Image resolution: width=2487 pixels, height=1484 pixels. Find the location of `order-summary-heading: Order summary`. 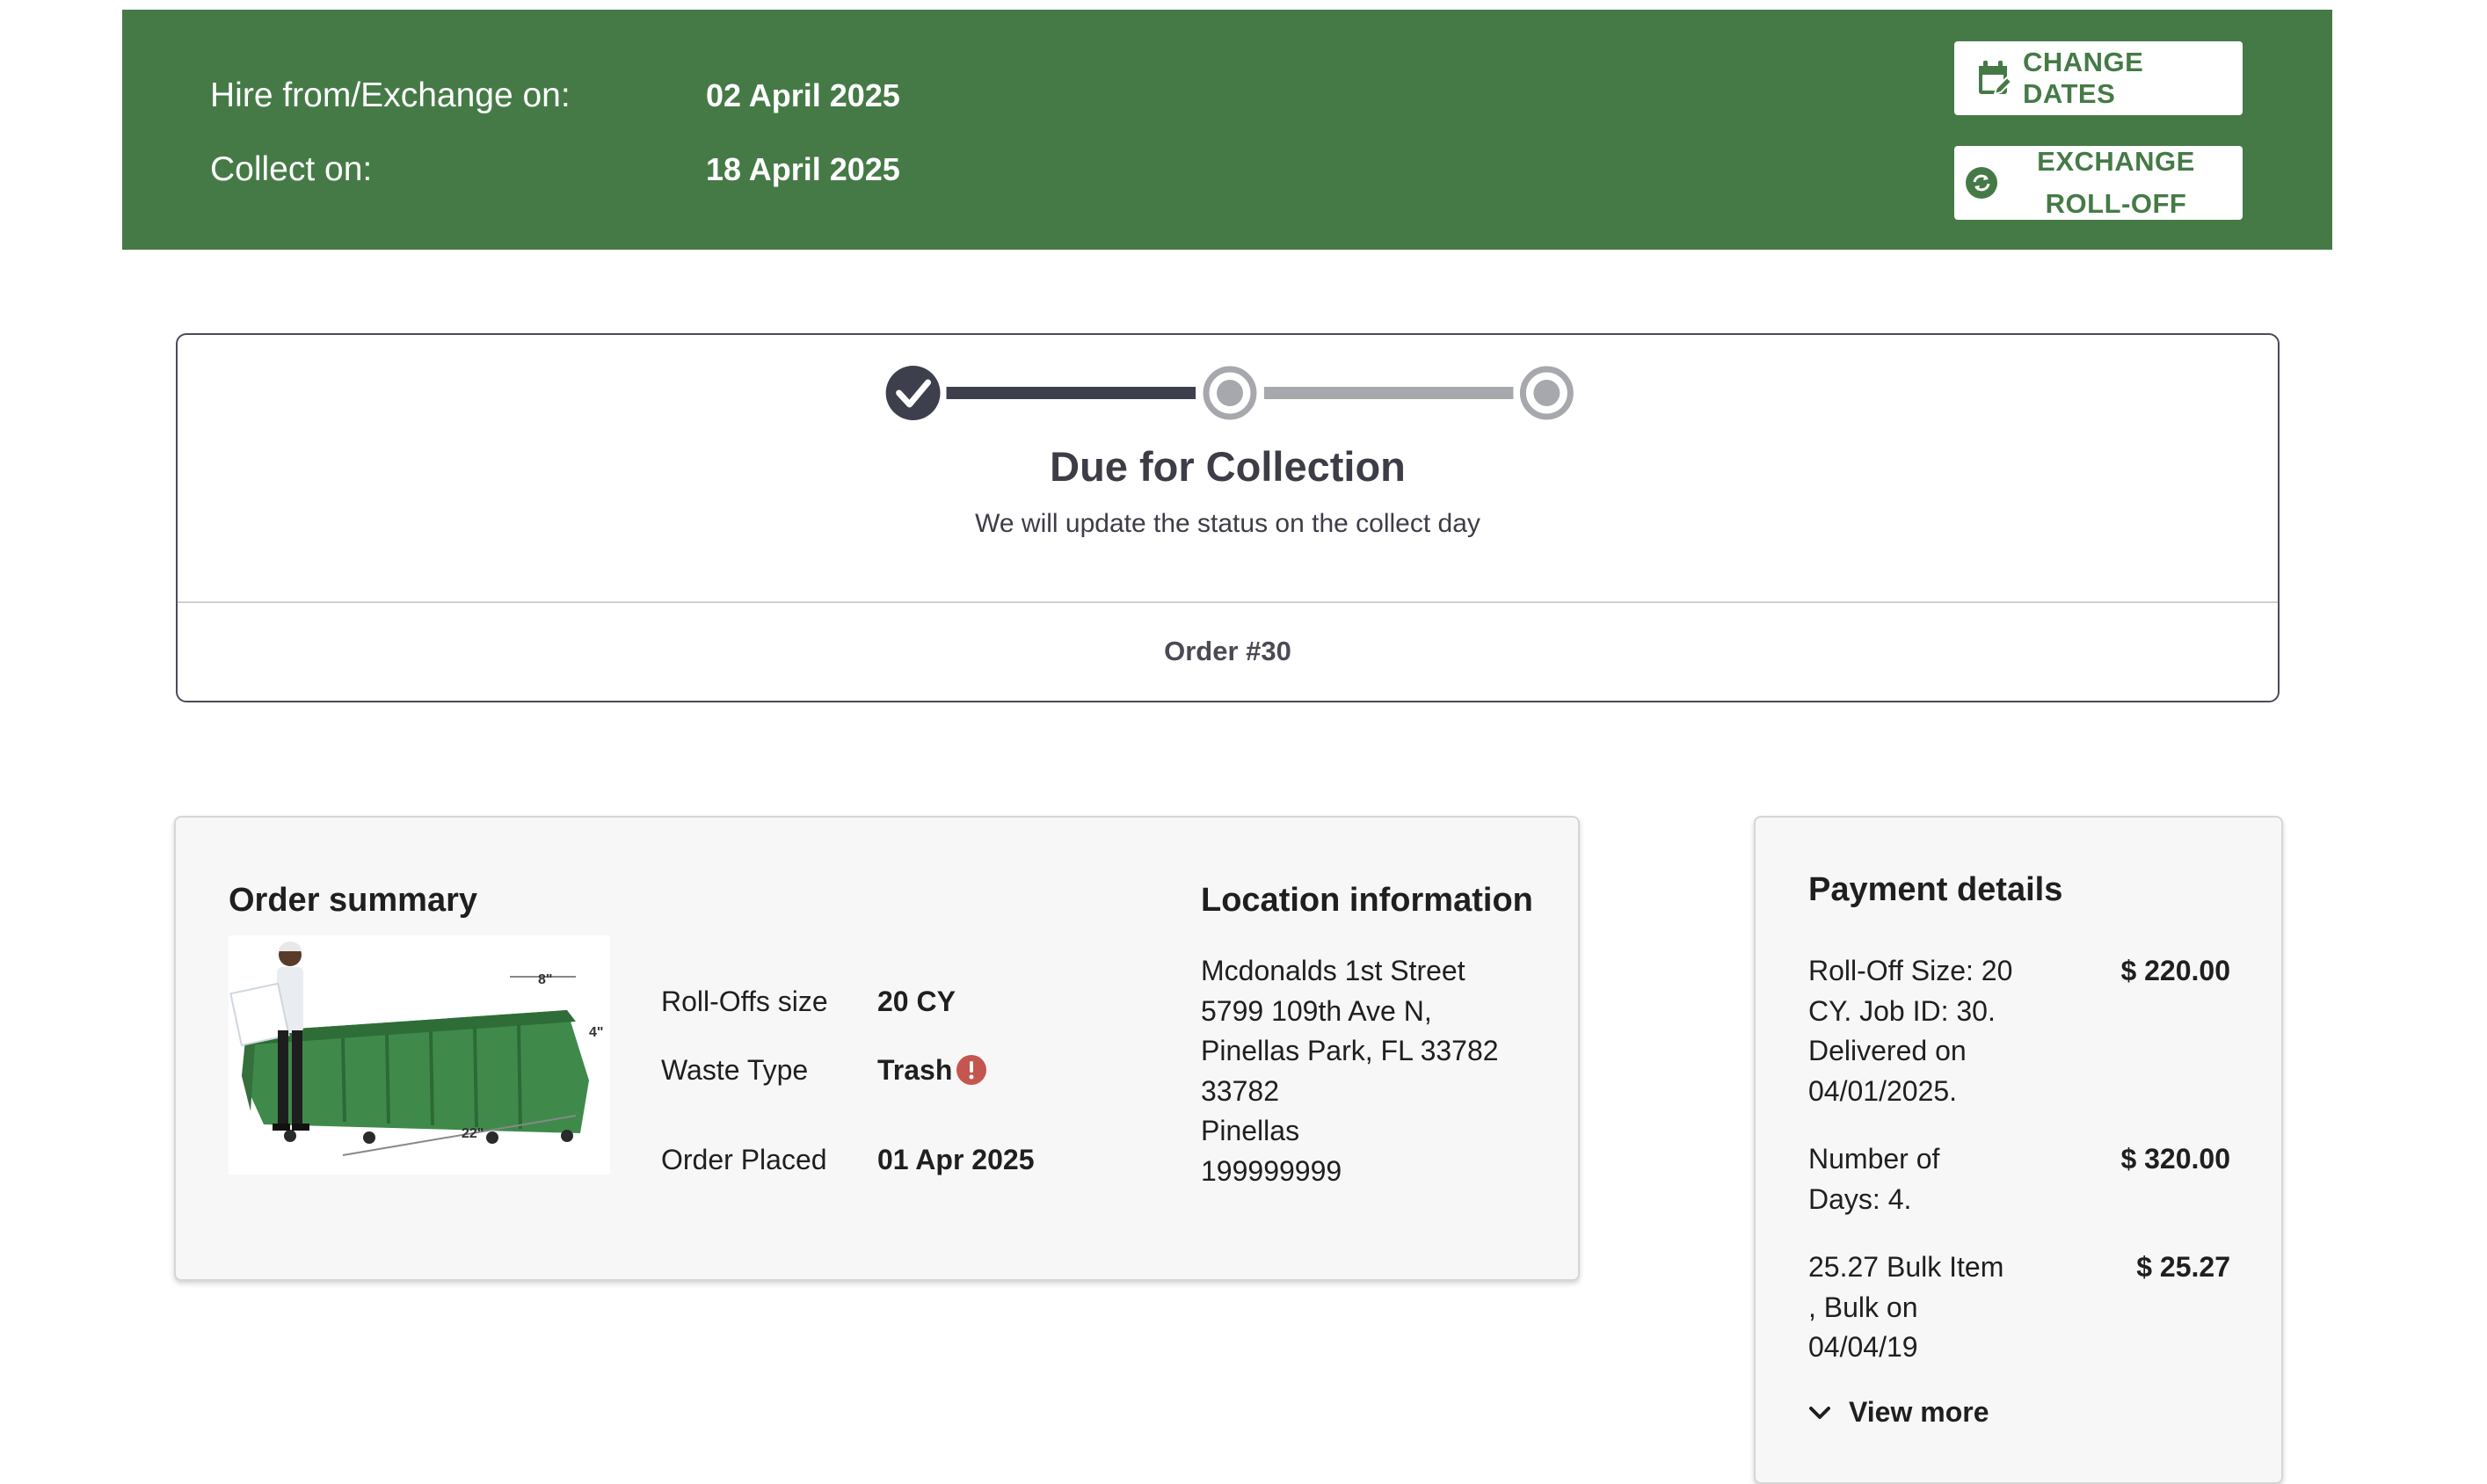

order-summary-heading: Order summary is located at coordinates (353, 901).